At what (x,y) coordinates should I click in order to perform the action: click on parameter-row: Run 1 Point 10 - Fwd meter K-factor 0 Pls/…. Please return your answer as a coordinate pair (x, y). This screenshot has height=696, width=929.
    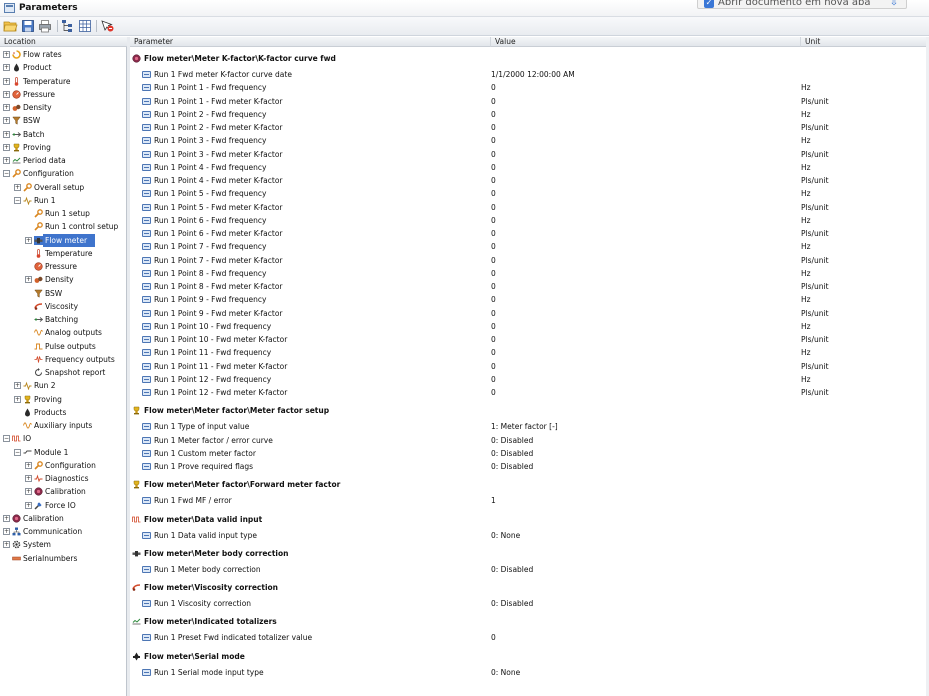
    Looking at the image, I should click on (529, 339).